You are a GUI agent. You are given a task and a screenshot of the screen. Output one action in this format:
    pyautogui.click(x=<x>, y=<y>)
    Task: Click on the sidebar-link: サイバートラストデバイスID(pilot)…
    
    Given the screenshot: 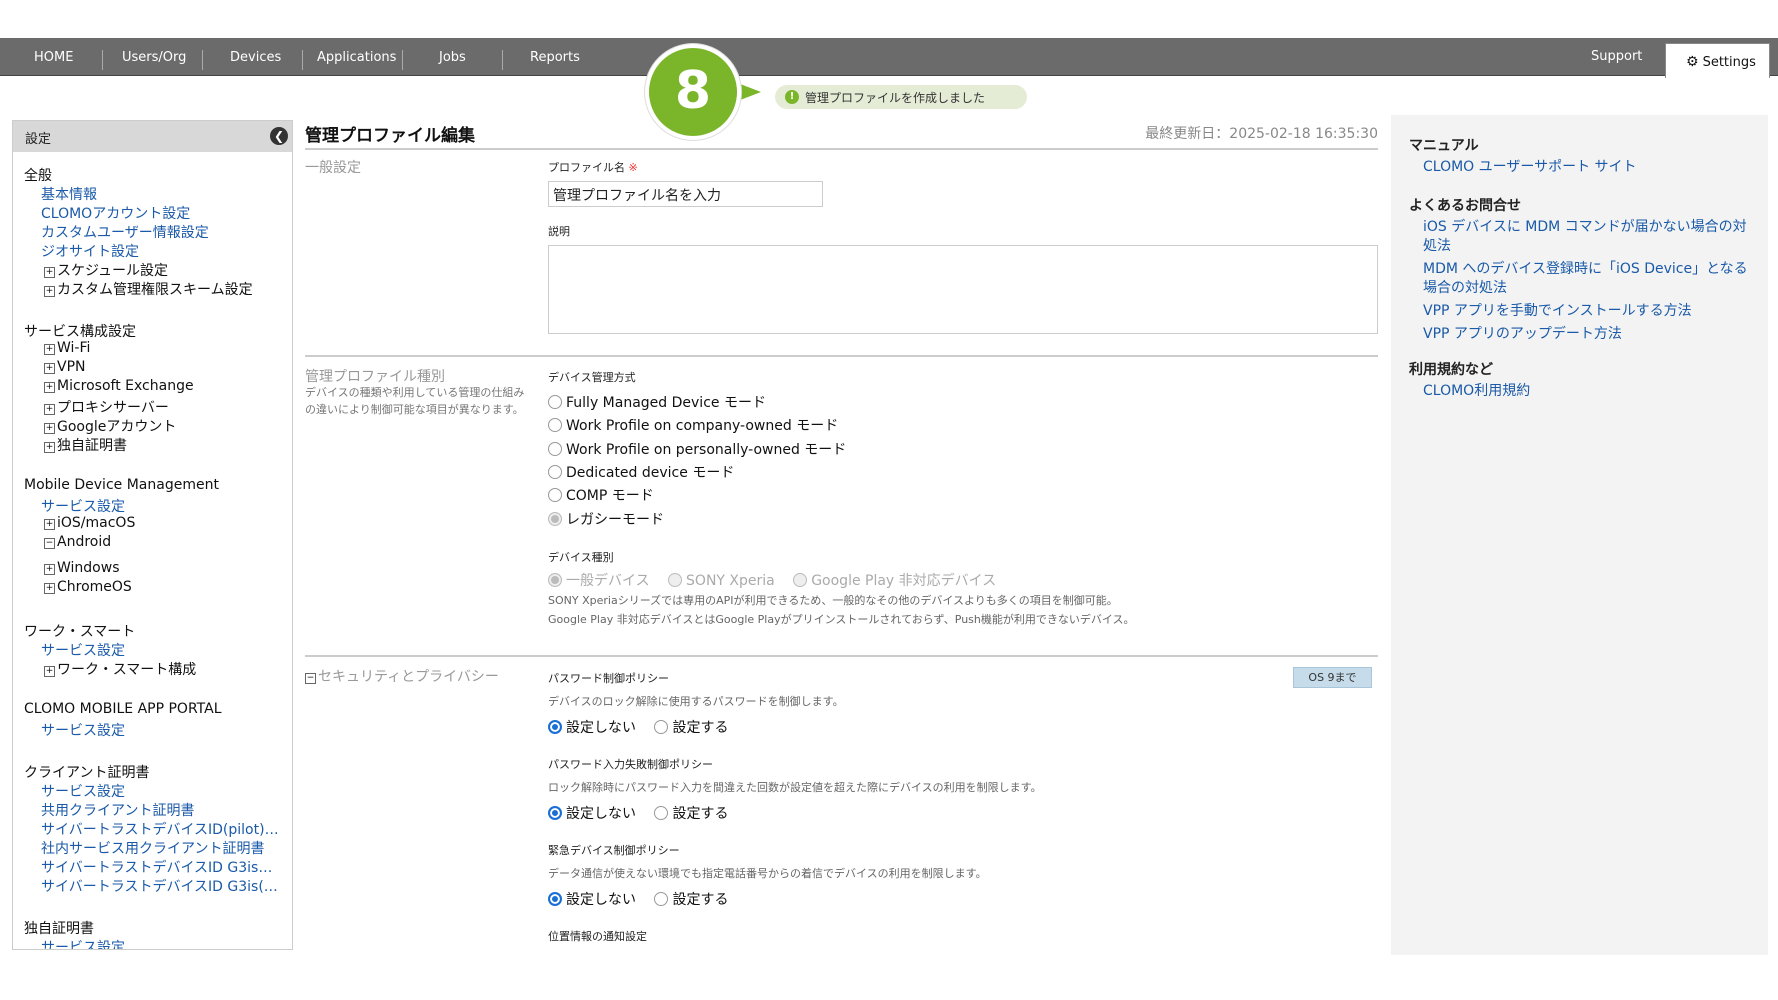 What is the action you would take?
    pyautogui.click(x=160, y=829)
    